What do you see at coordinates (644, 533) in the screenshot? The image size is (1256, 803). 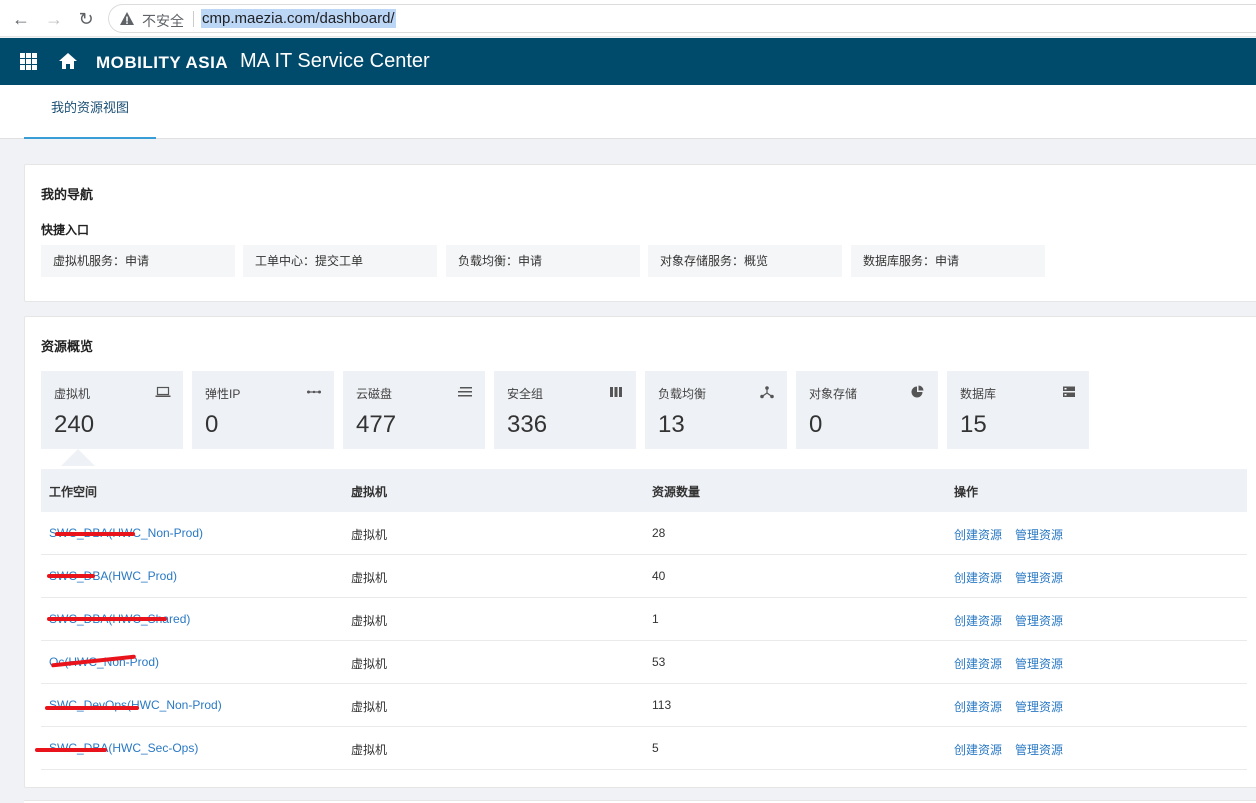 I see `table-row: SWC_DBA(HWC_Non-Prod) 虚拟机 28 创建资源 管理资源` at bounding box center [644, 533].